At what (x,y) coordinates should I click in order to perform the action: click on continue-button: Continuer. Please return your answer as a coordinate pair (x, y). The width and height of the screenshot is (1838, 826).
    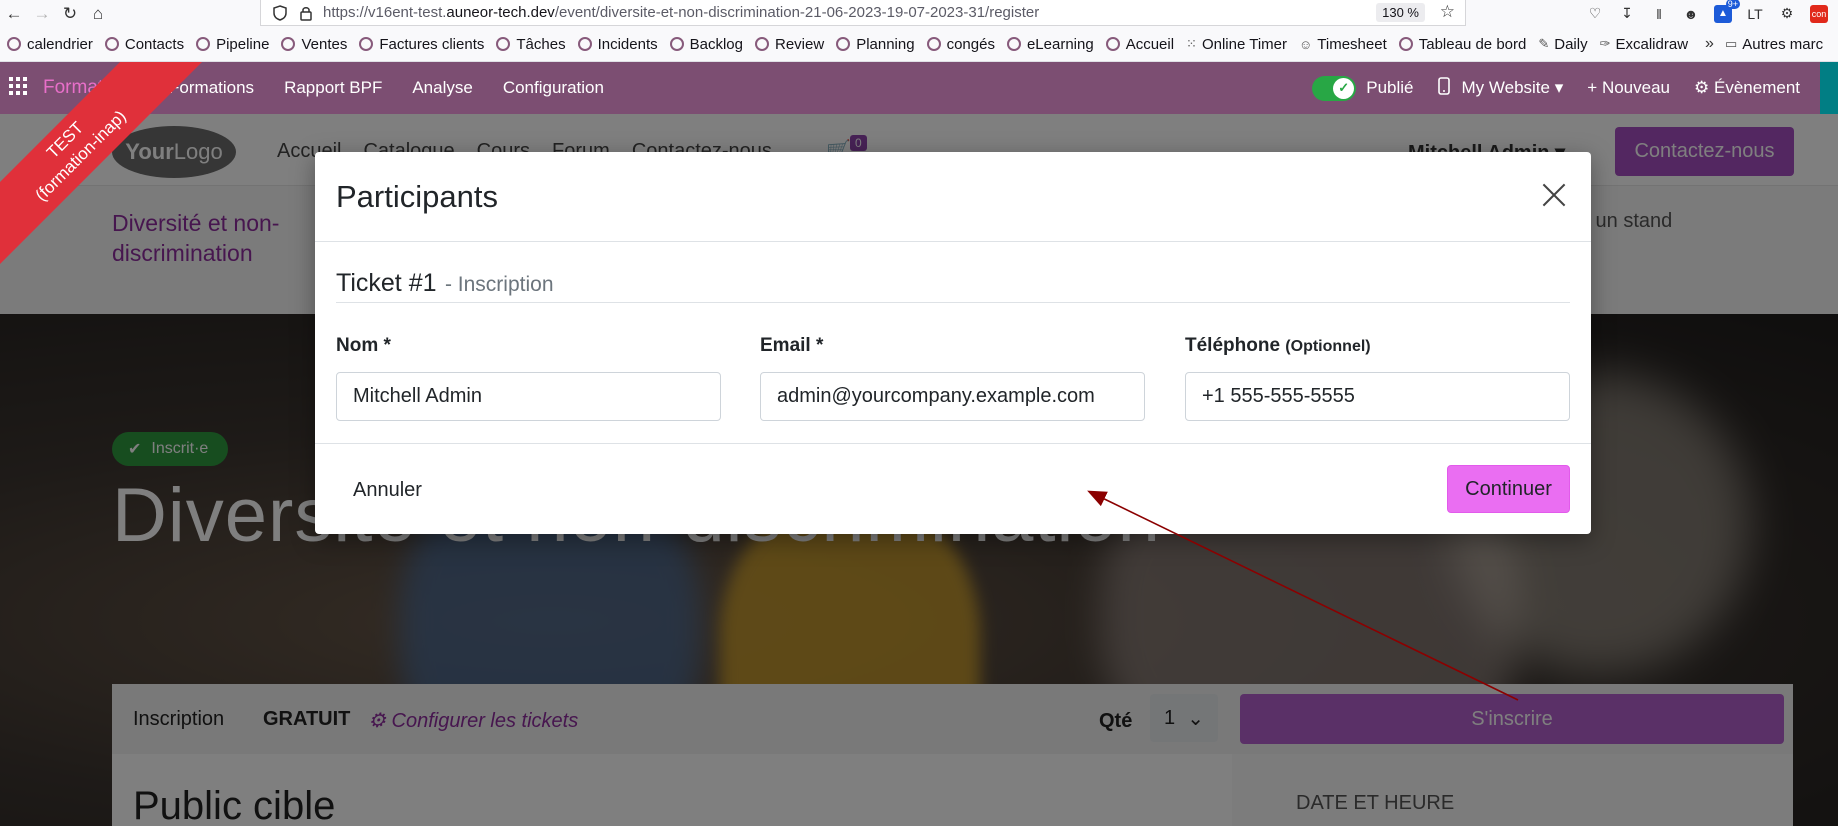
    Looking at the image, I should click on (1508, 489).